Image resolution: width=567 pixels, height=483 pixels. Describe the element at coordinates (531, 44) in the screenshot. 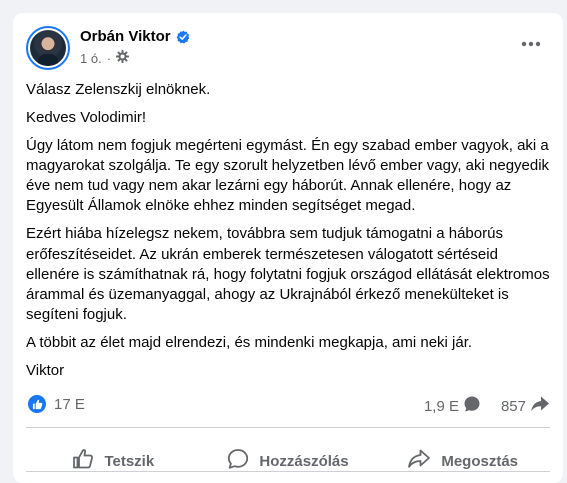

I see `more-options-icon` at that location.